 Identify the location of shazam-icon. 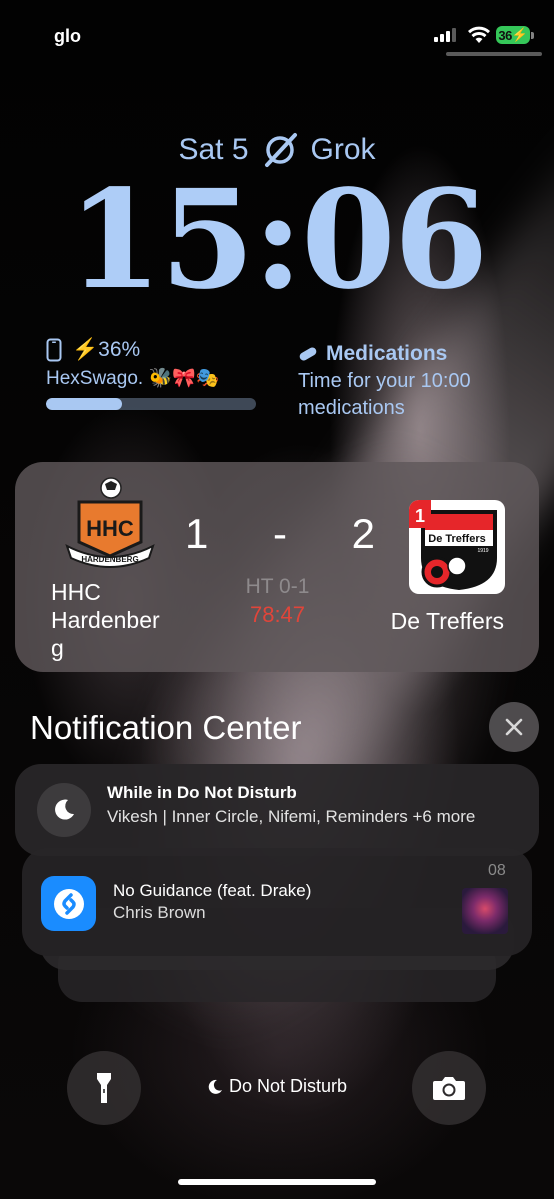
(68, 903).